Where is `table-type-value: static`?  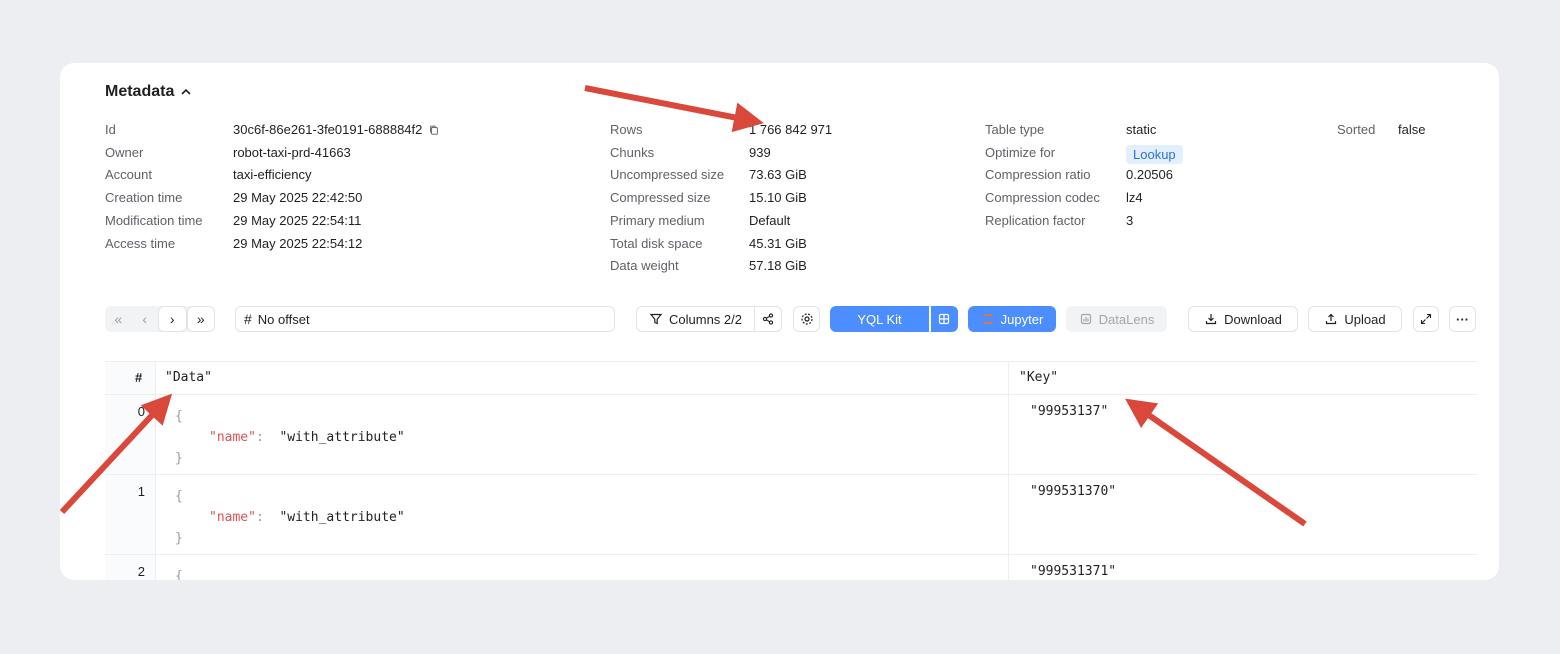 table-type-value: static is located at coordinates (1141, 129).